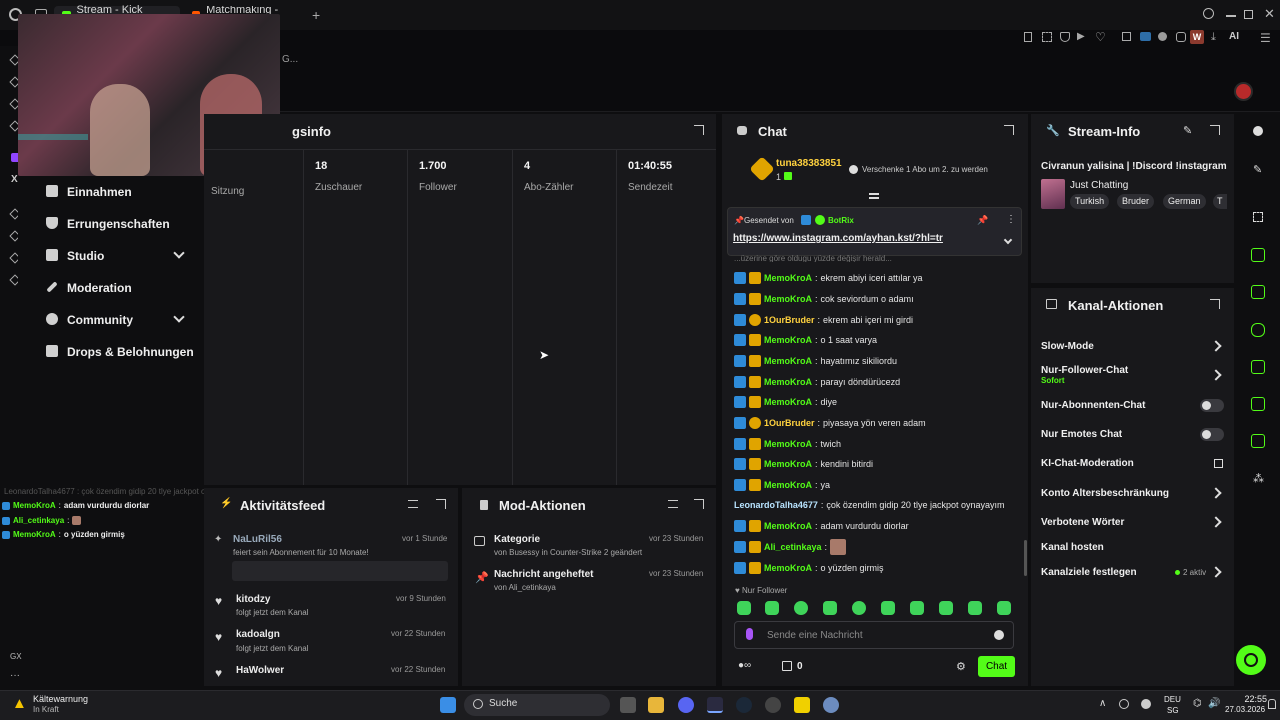  I want to click on tag: Bruder, so click(1136, 201).